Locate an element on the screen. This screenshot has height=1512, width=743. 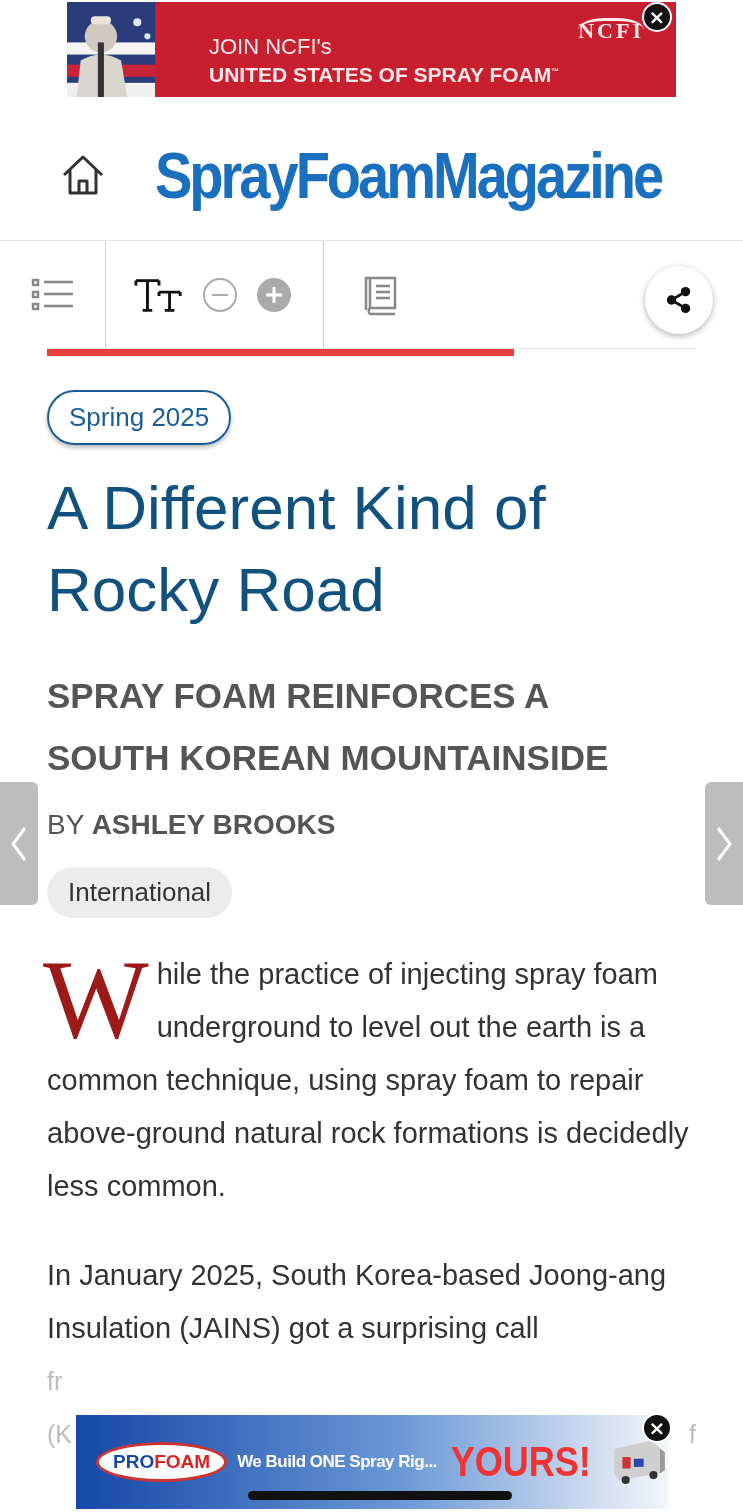
previous-button is located at coordinates (19, 843).